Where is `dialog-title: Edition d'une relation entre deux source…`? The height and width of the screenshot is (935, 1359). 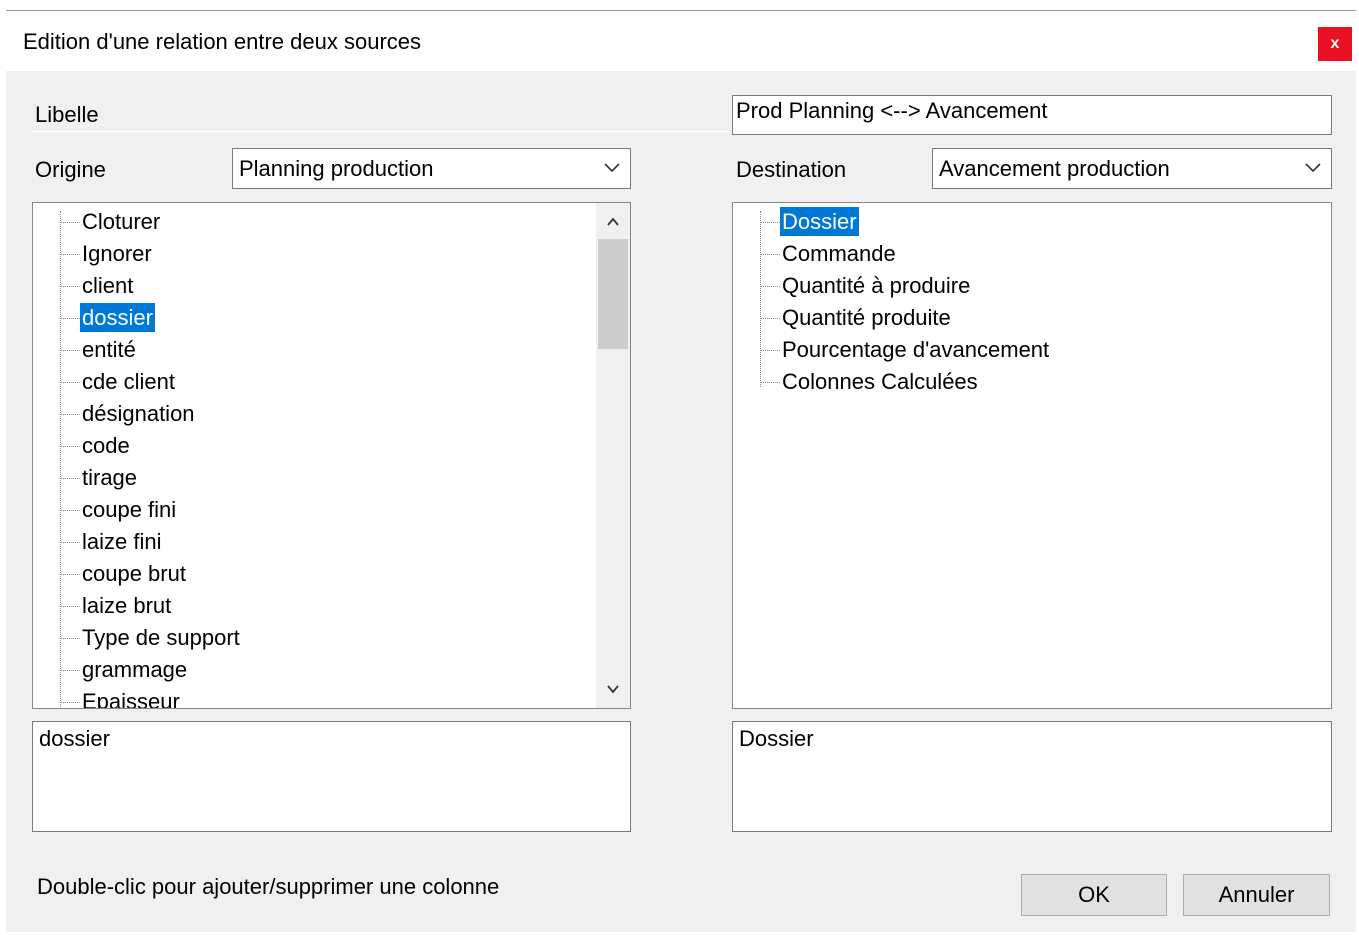
dialog-title: Edition d'une relation entre deux source… is located at coordinates (222, 41).